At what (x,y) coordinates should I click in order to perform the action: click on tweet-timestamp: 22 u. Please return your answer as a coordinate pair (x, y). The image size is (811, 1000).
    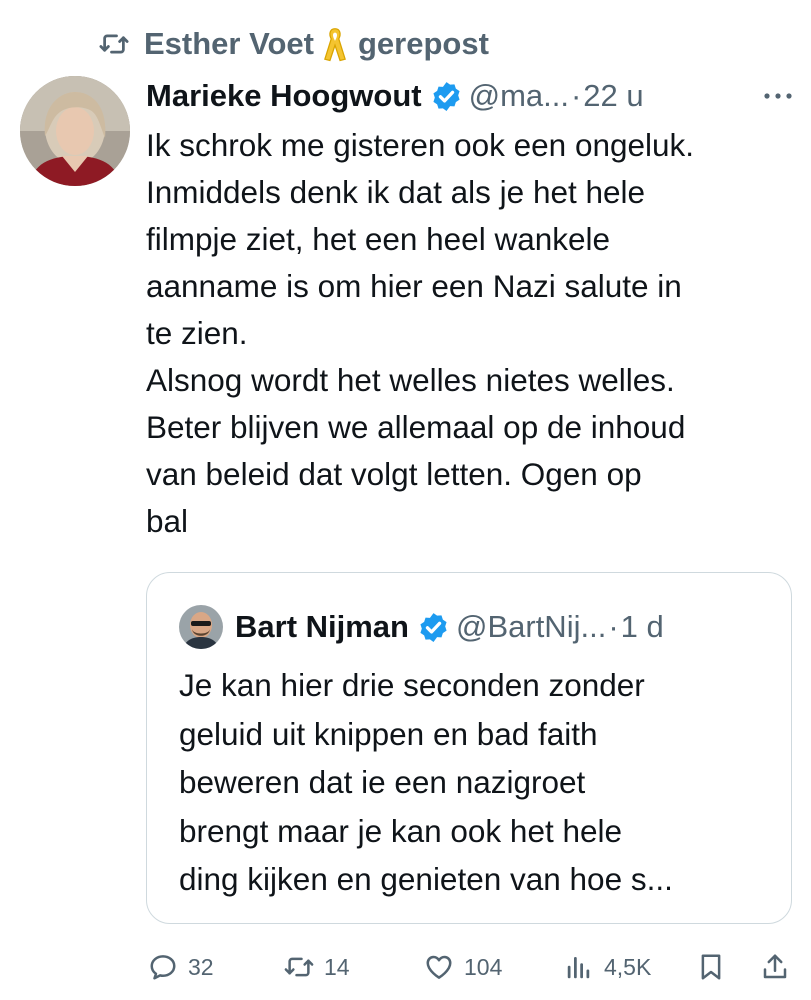
    Looking at the image, I should click on (613, 96).